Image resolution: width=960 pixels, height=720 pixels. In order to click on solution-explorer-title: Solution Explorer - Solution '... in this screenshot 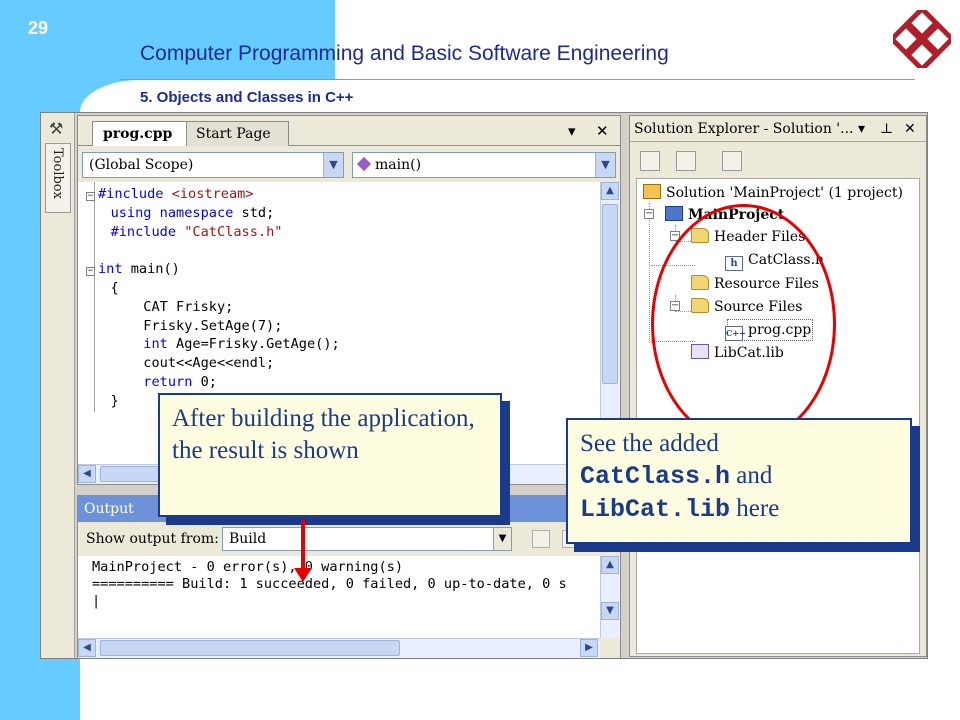, I will do `click(744, 129)`.